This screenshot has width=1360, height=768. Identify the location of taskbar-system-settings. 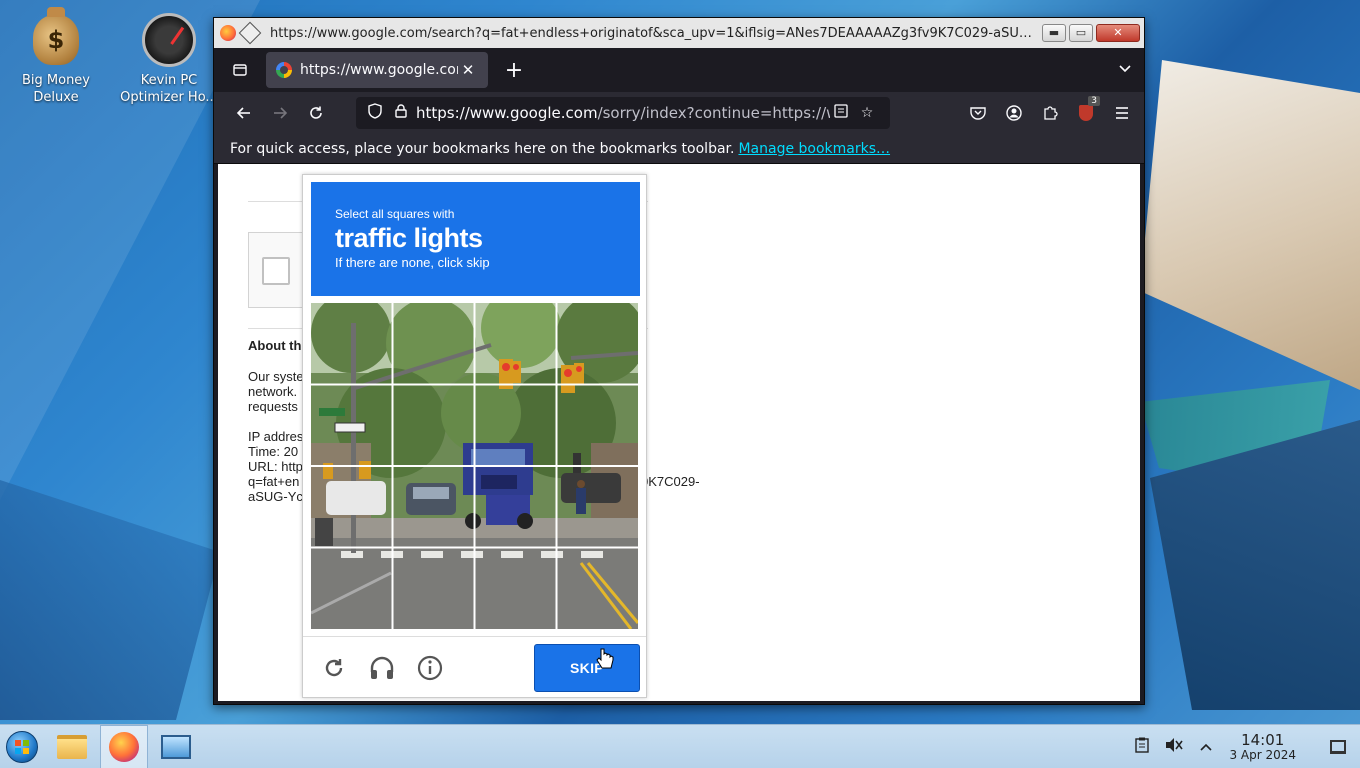
(176, 746).